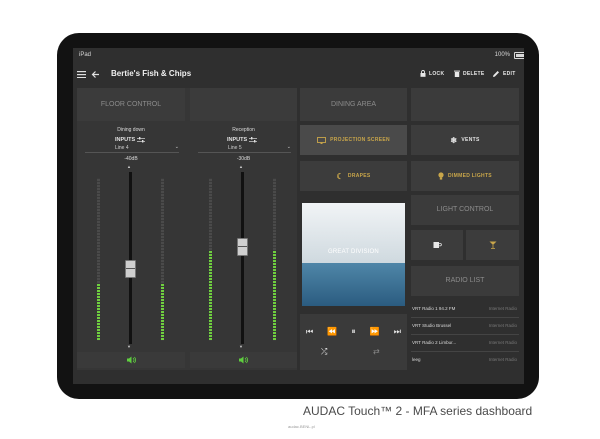  Describe the element at coordinates (353, 252) in the screenshot. I see `album-title: GREAT DIVISION` at that location.